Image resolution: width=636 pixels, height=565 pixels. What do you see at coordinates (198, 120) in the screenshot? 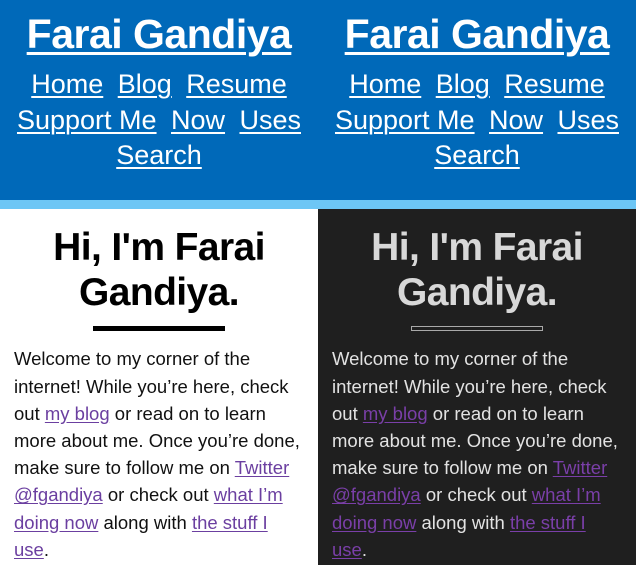
I see `nav-item-now: Now` at bounding box center [198, 120].